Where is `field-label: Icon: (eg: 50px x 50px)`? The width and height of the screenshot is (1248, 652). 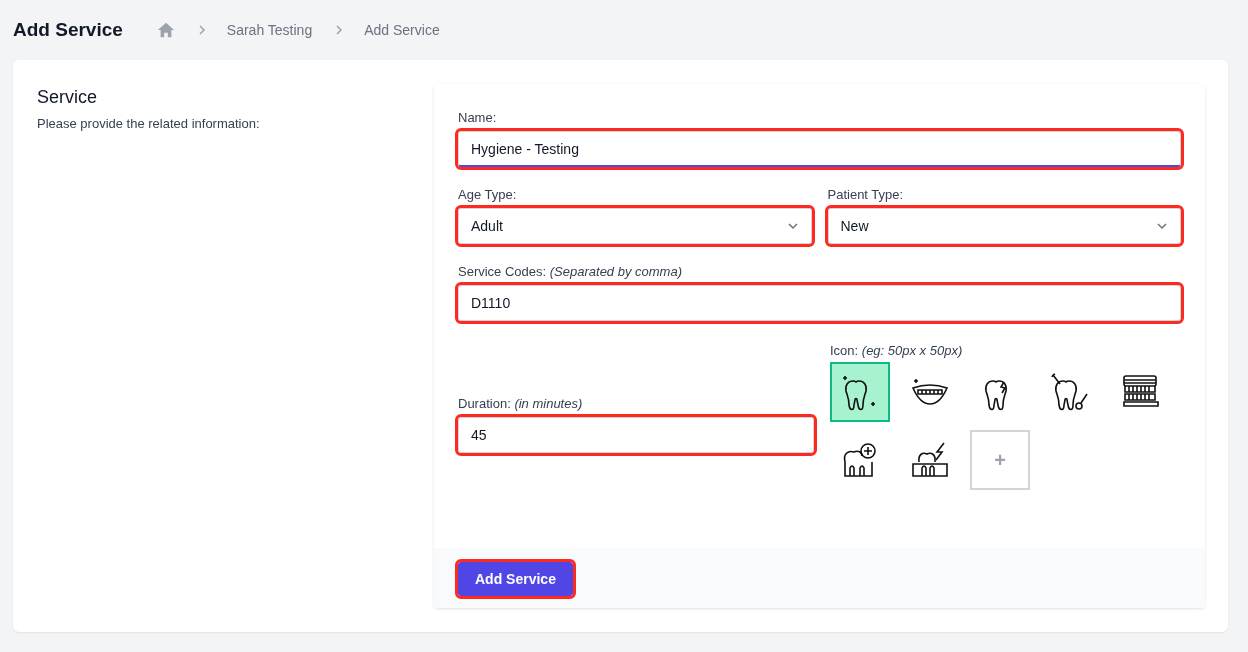 field-label: Icon: (eg: 50px x 50px) is located at coordinates (897, 350).